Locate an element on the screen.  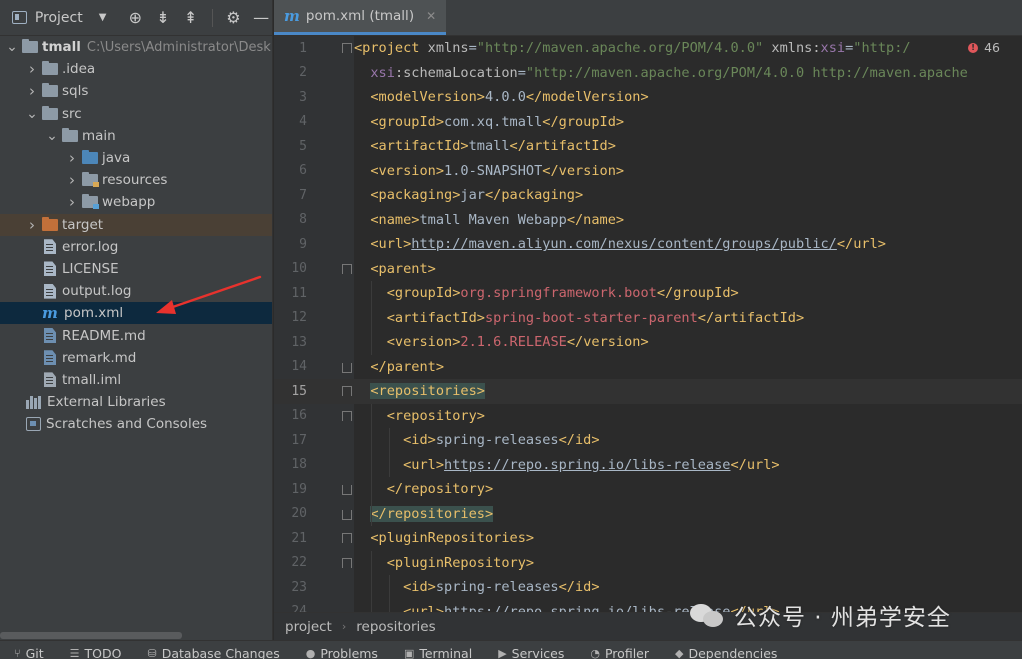
code-line: 6 <version>1.0-SNAPSHOT</version> is located at coordinates (648, 171).